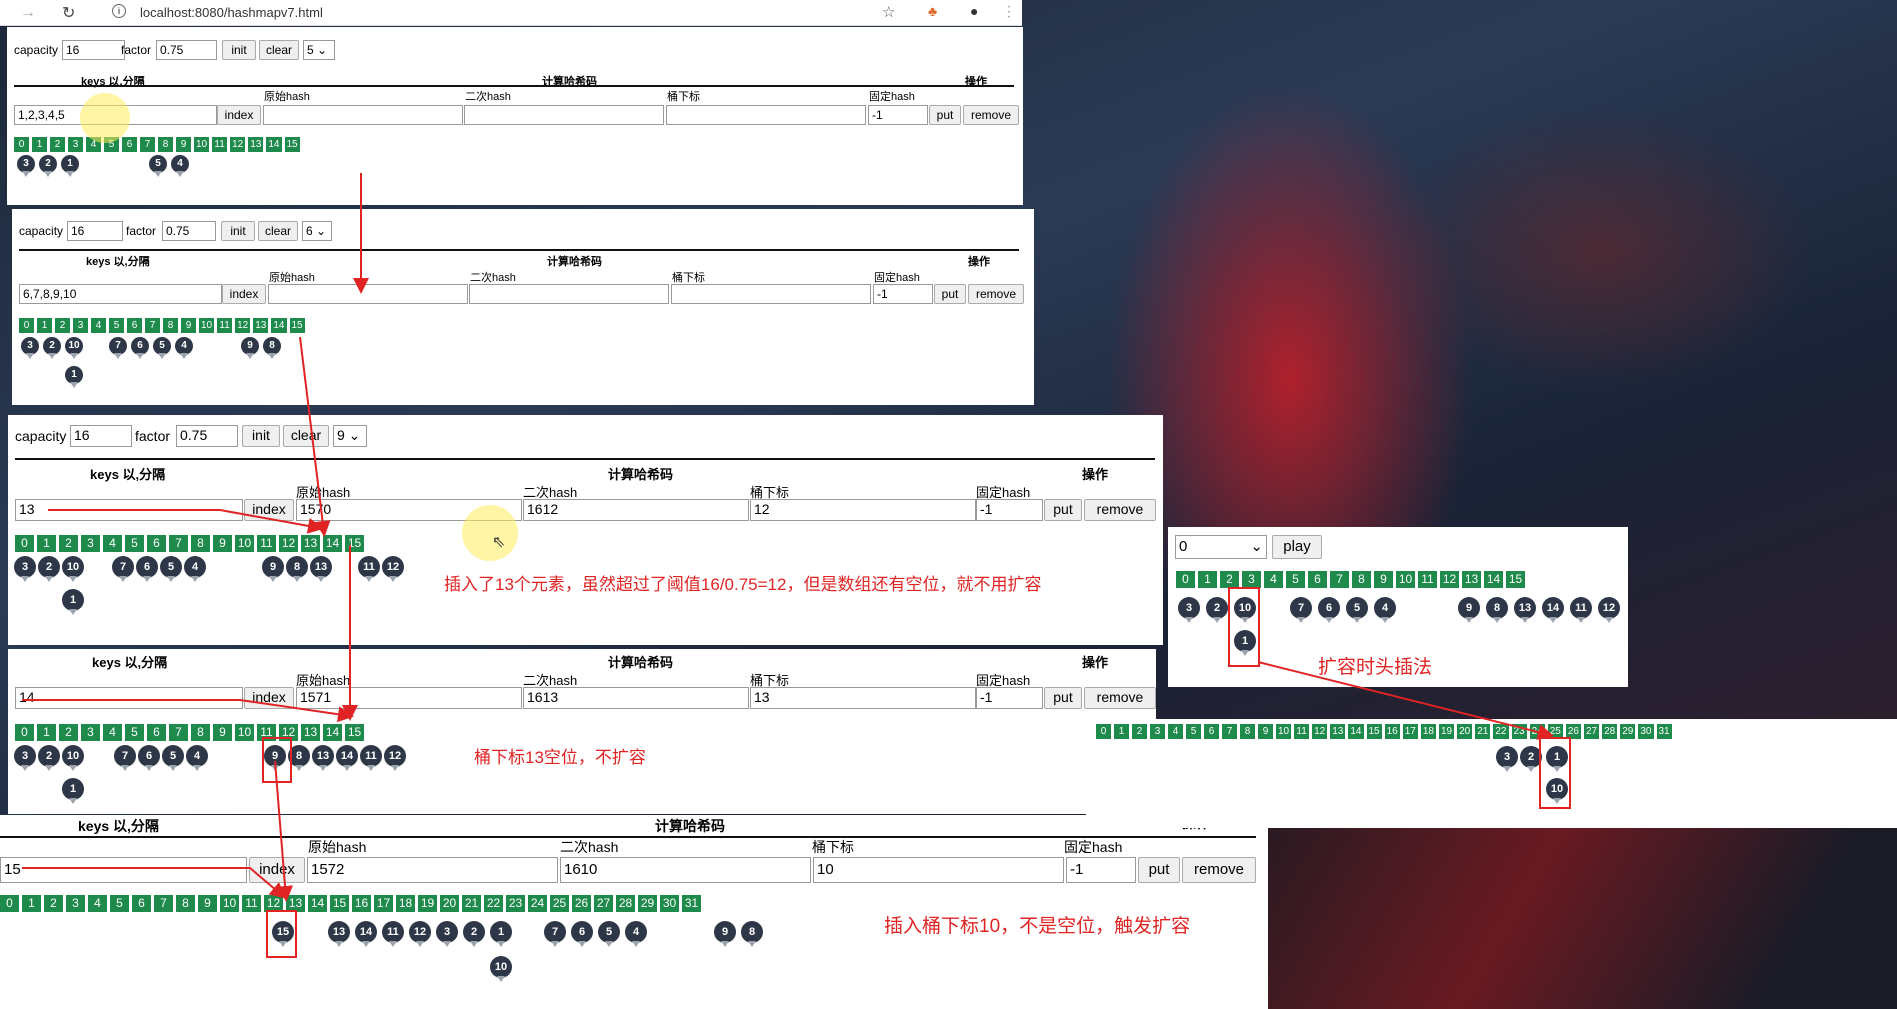 The width and height of the screenshot is (1897, 1009). I want to click on extension-icon: ♣, so click(932, 11).